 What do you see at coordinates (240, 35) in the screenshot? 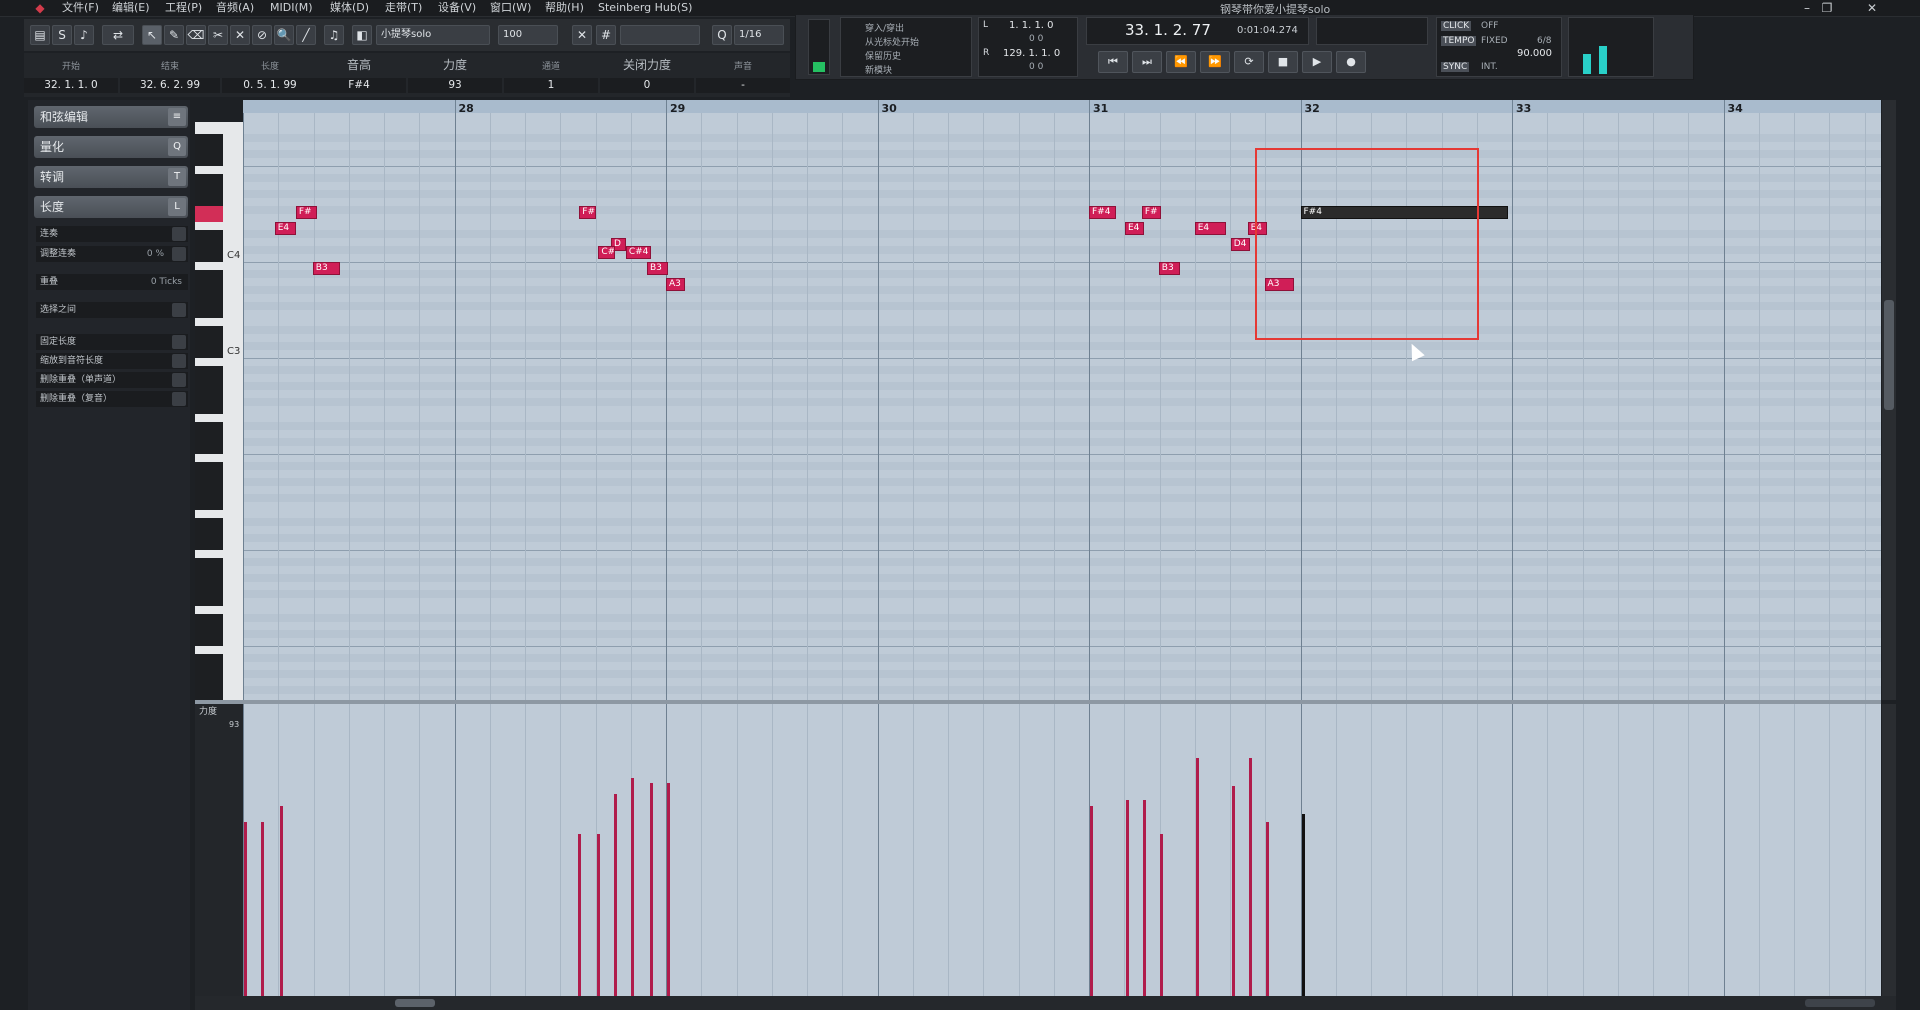
I see `split-tool-icon: ✕` at bounding box center [240, 35].